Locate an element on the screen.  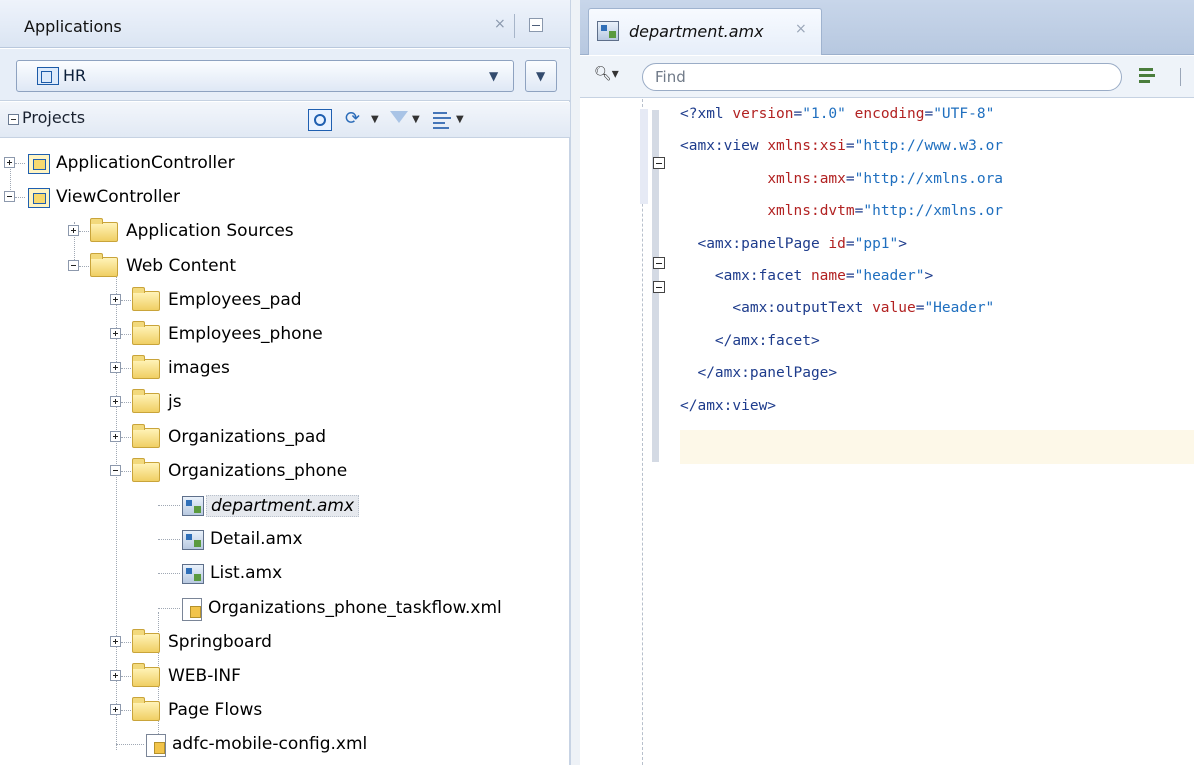
code-line: </amx:facet> is located at coordinates (750, 341).